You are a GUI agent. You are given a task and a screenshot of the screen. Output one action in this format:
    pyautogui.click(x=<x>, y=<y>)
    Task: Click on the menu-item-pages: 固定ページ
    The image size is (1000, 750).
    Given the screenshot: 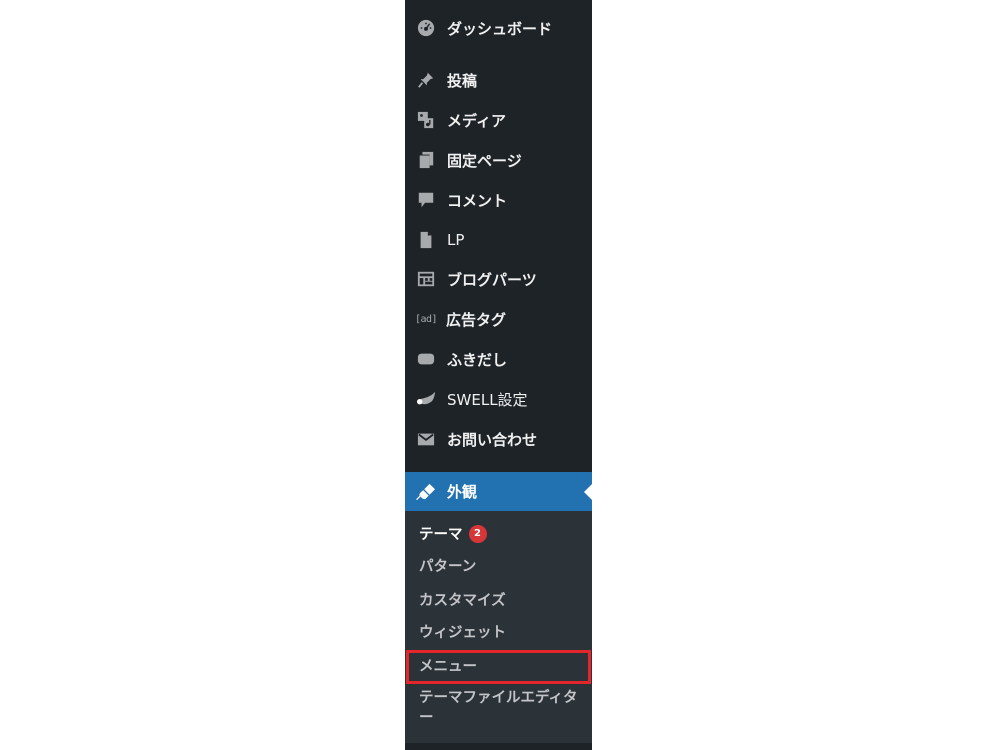 What is the action you would take?
    pyautogui.click(x=498, y=160)
    